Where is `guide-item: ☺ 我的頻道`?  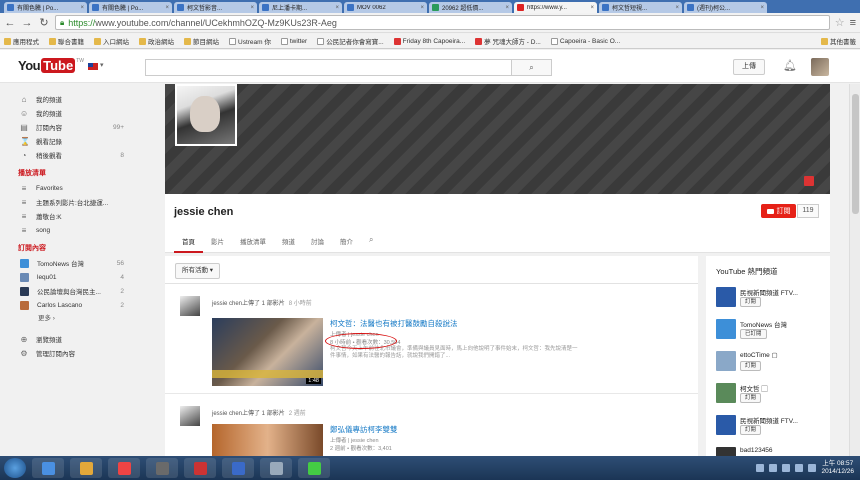
guide-item: ☺ 我的頻道 is located at coordinates (74, 113).